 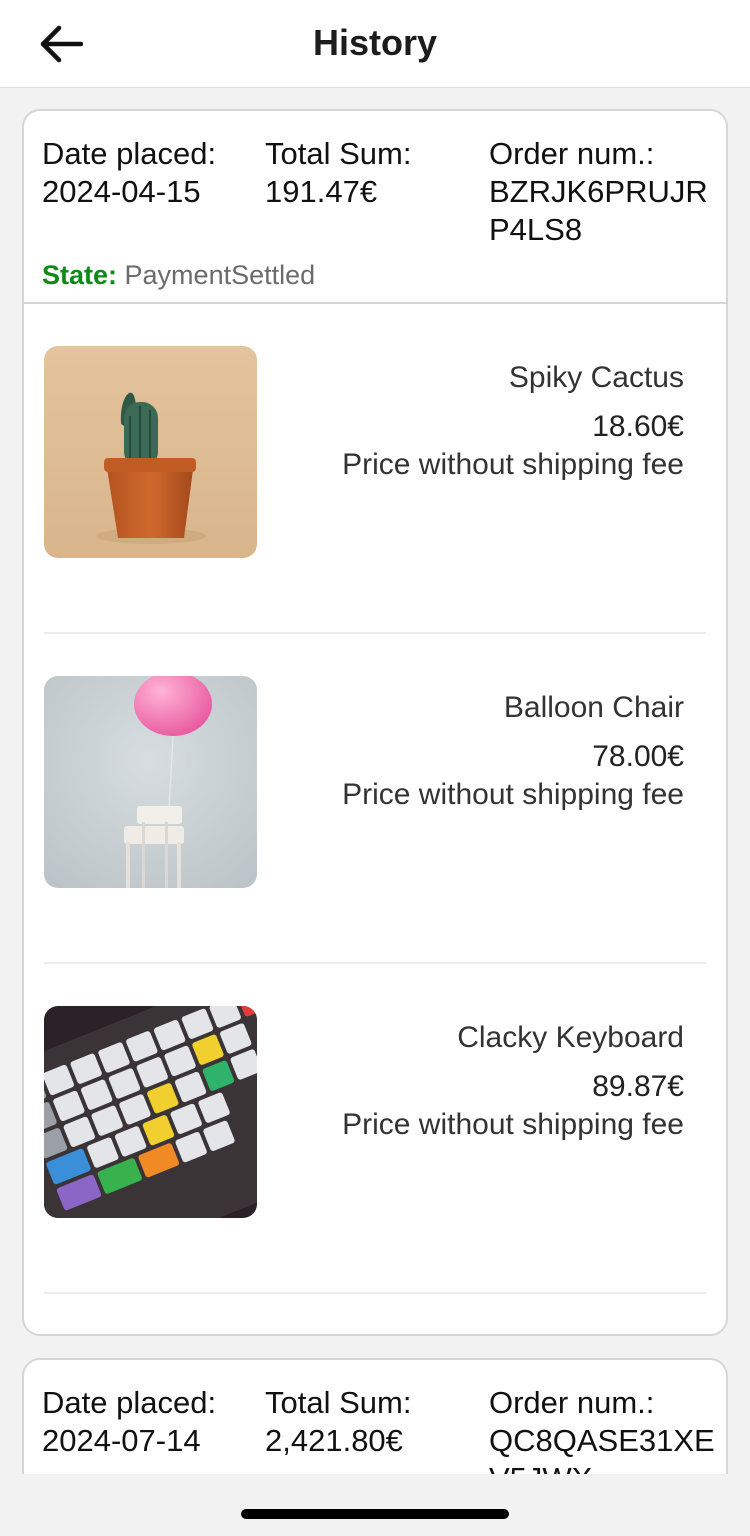 What do you see at coordinates (121, 1440) in the screenshot?
I see `date-placed-value: 2024-07-14` at bounding box center [121, 1440].